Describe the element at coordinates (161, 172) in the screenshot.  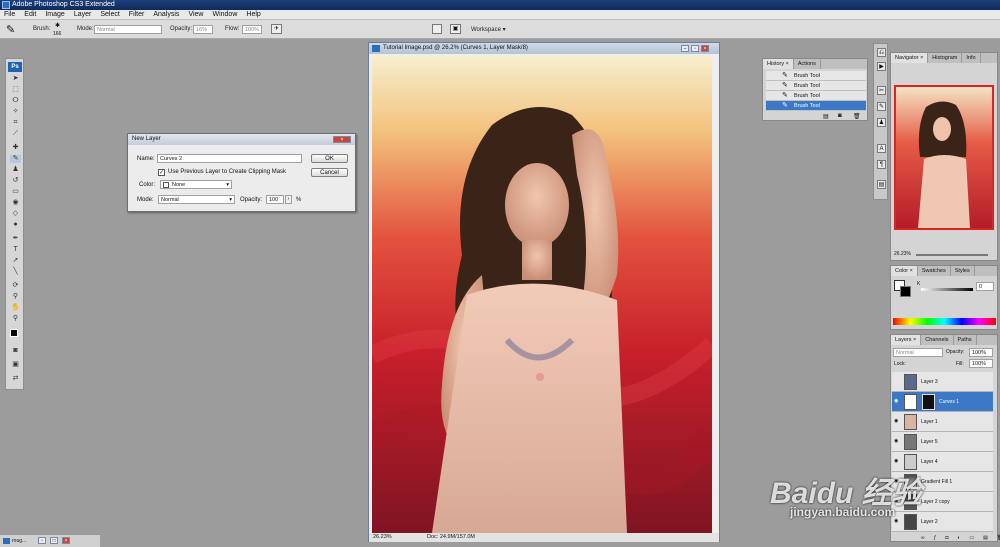
I see `clipping-mask-checkbox: ✓` at that location.